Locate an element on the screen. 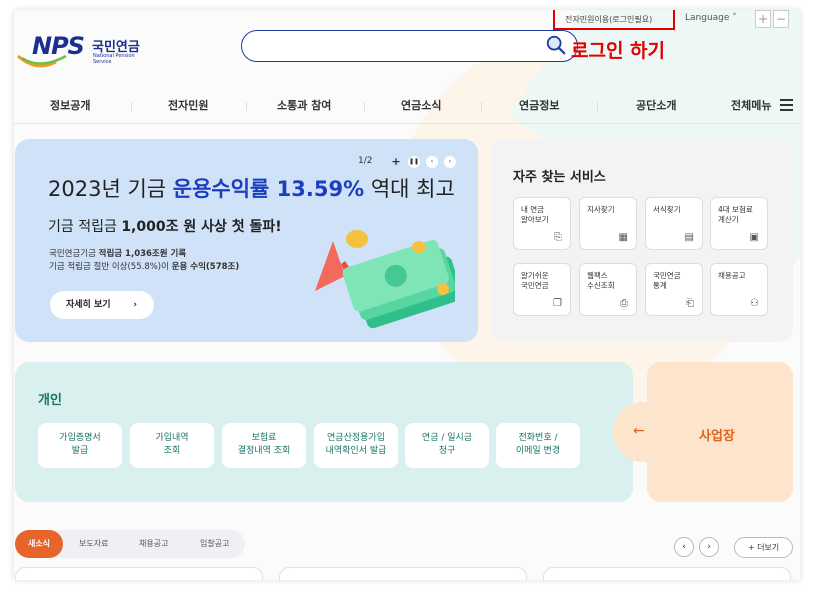  line1-pre: 국민연금기금 is located at coordinates (74, 254).